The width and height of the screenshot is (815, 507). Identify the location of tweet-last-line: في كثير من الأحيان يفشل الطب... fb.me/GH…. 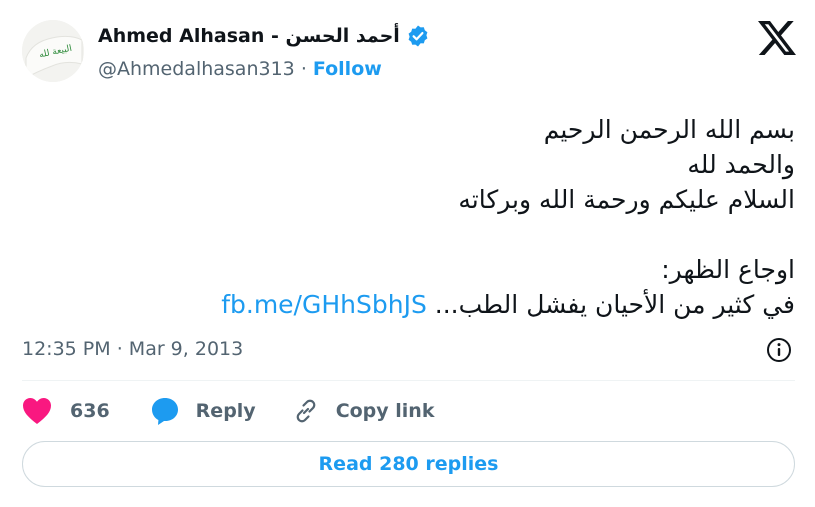
(415, 304).